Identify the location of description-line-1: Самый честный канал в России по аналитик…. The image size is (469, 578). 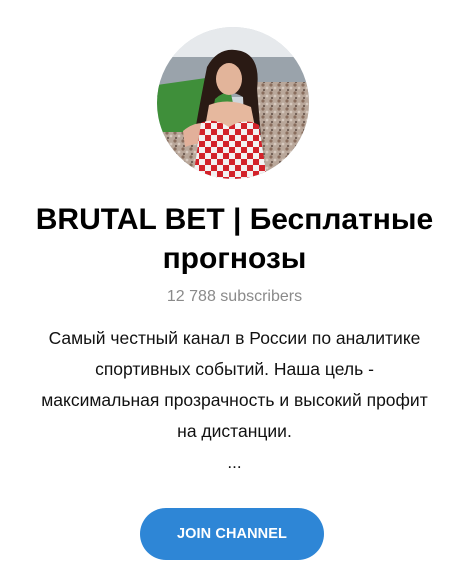
(234, 338).